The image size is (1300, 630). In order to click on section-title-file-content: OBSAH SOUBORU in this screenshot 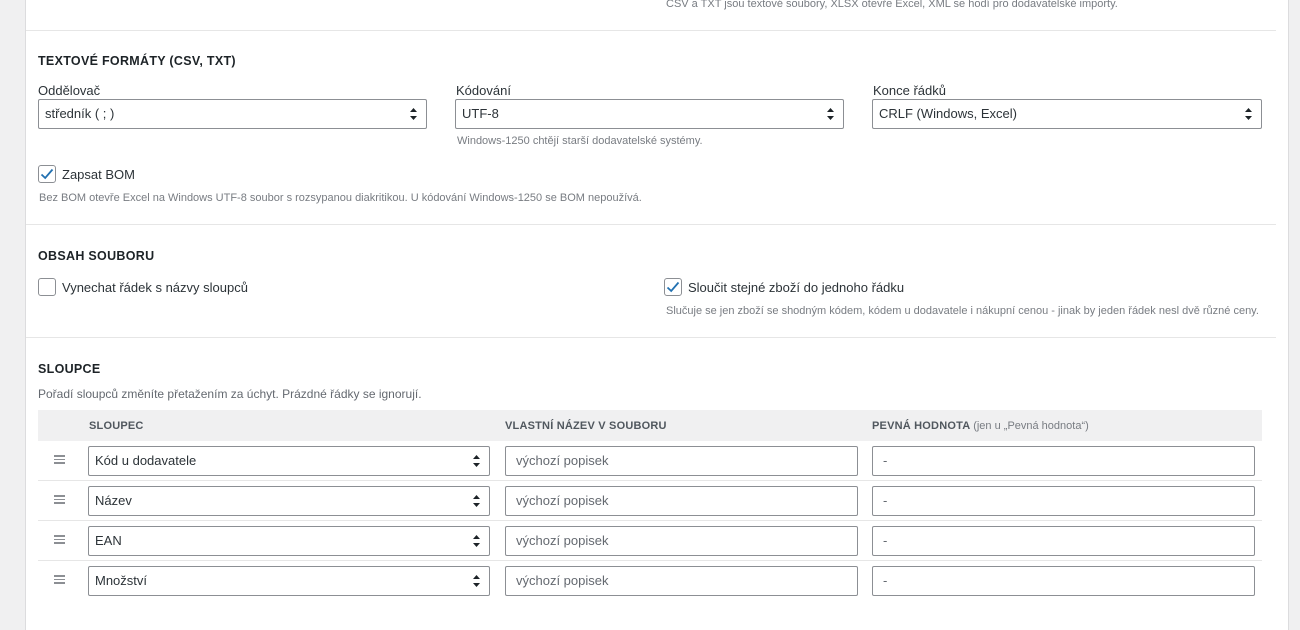, I will do `click(96, 256)`.